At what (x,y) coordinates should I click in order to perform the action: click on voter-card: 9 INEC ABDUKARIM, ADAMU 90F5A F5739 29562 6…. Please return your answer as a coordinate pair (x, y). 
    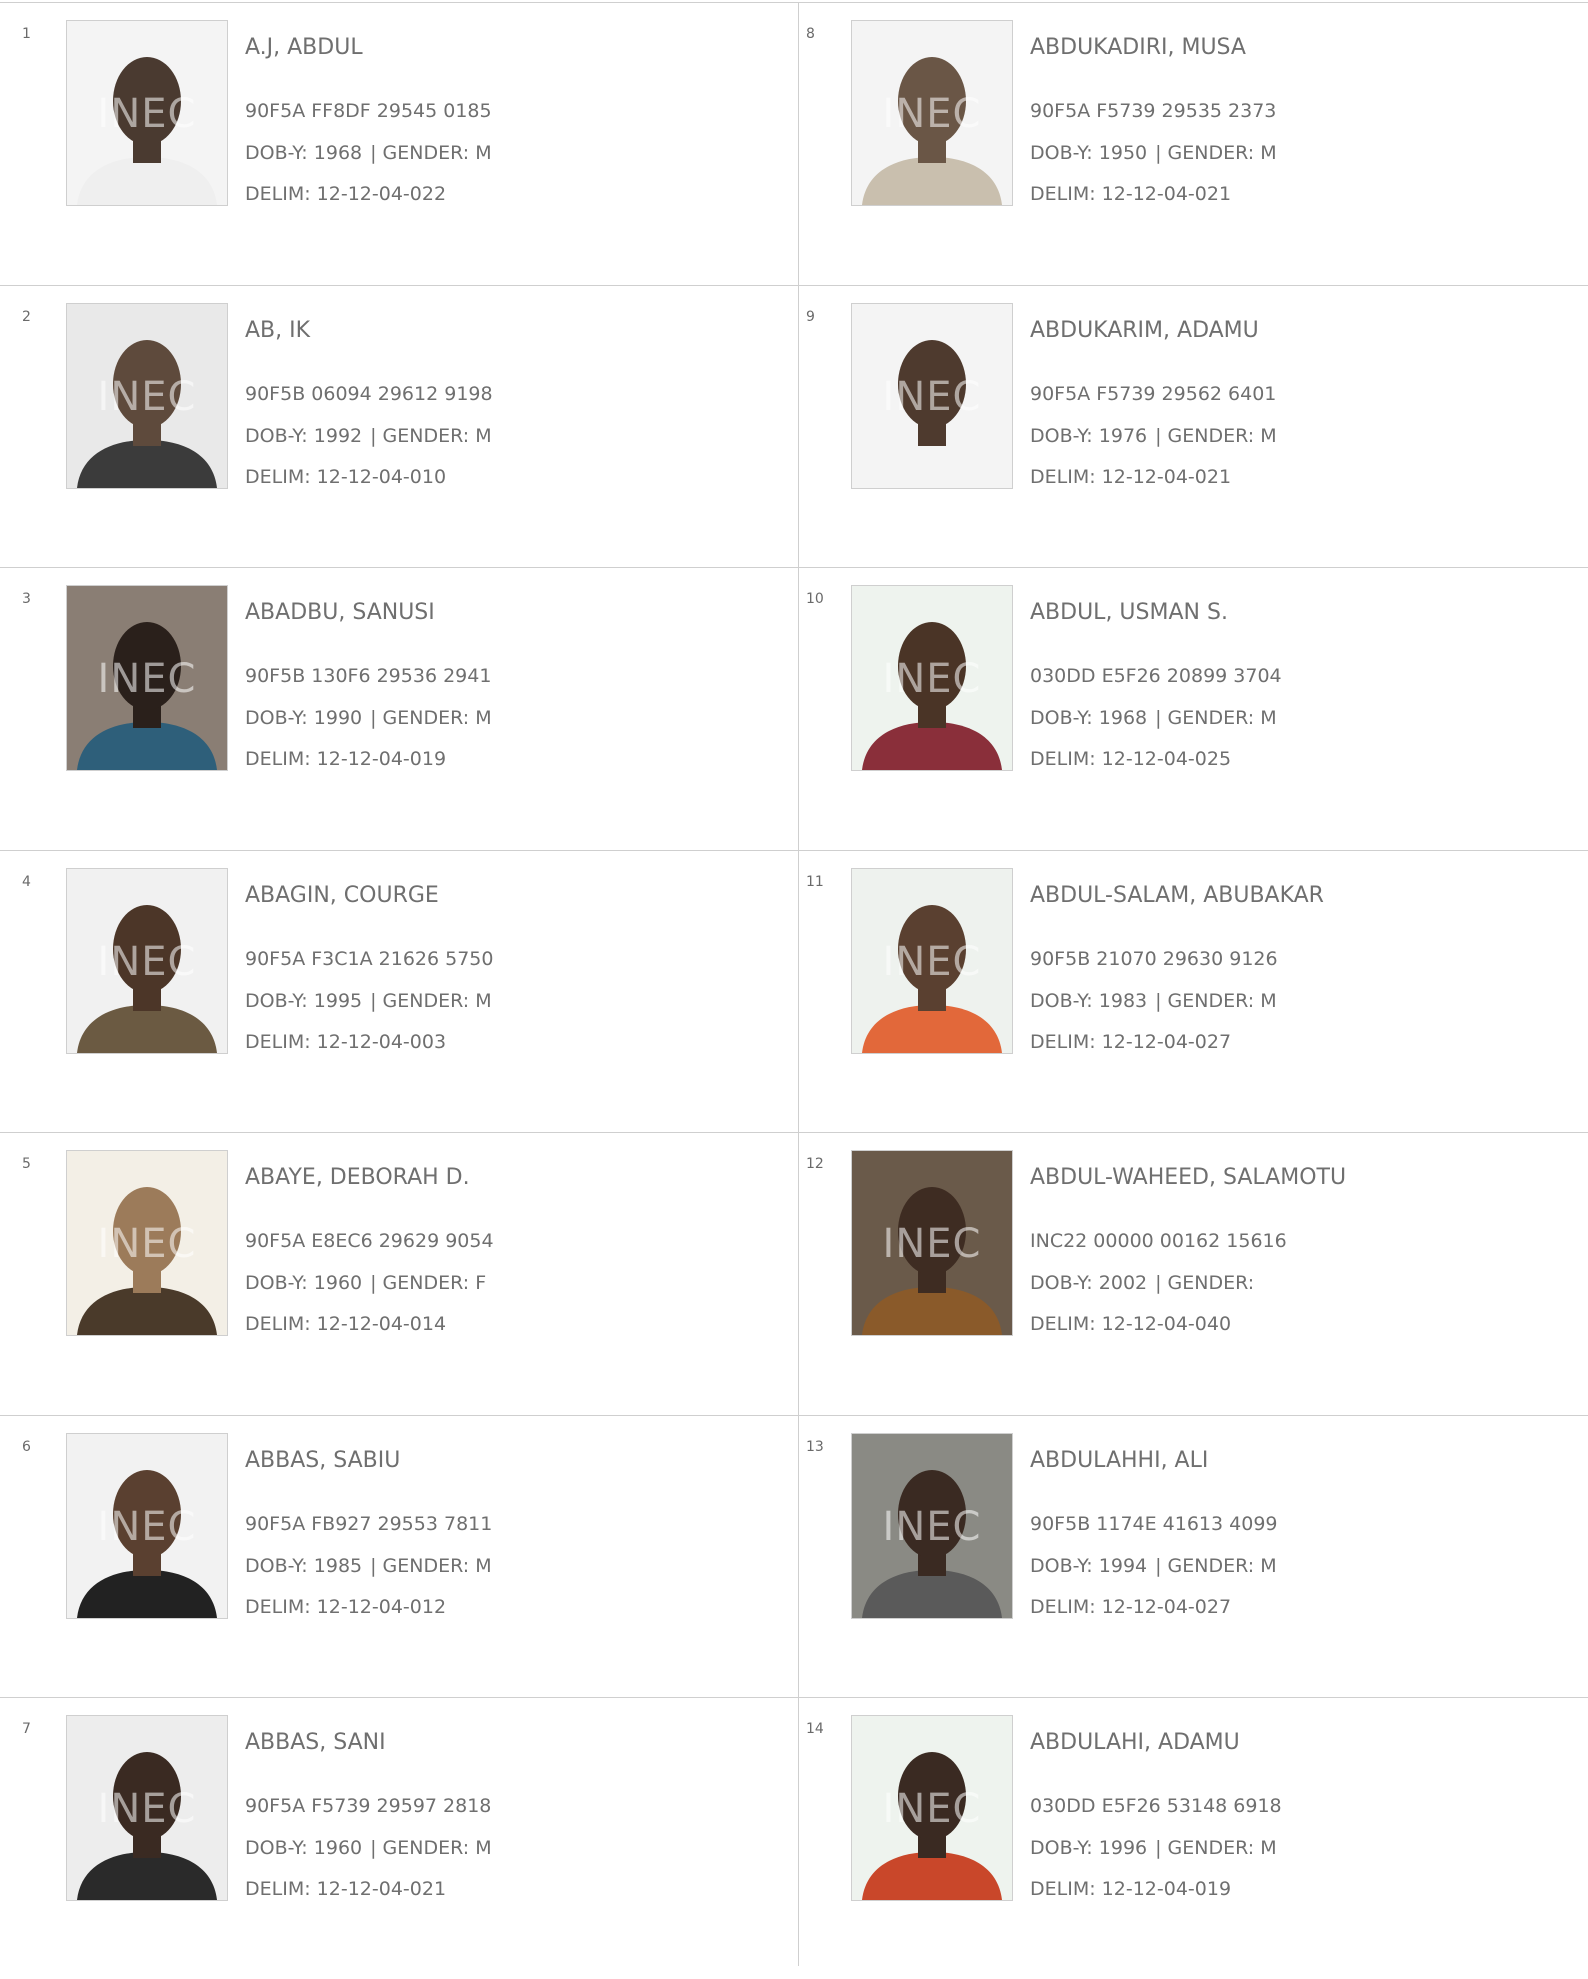
    Looking at the image, I should click on (794, 426).